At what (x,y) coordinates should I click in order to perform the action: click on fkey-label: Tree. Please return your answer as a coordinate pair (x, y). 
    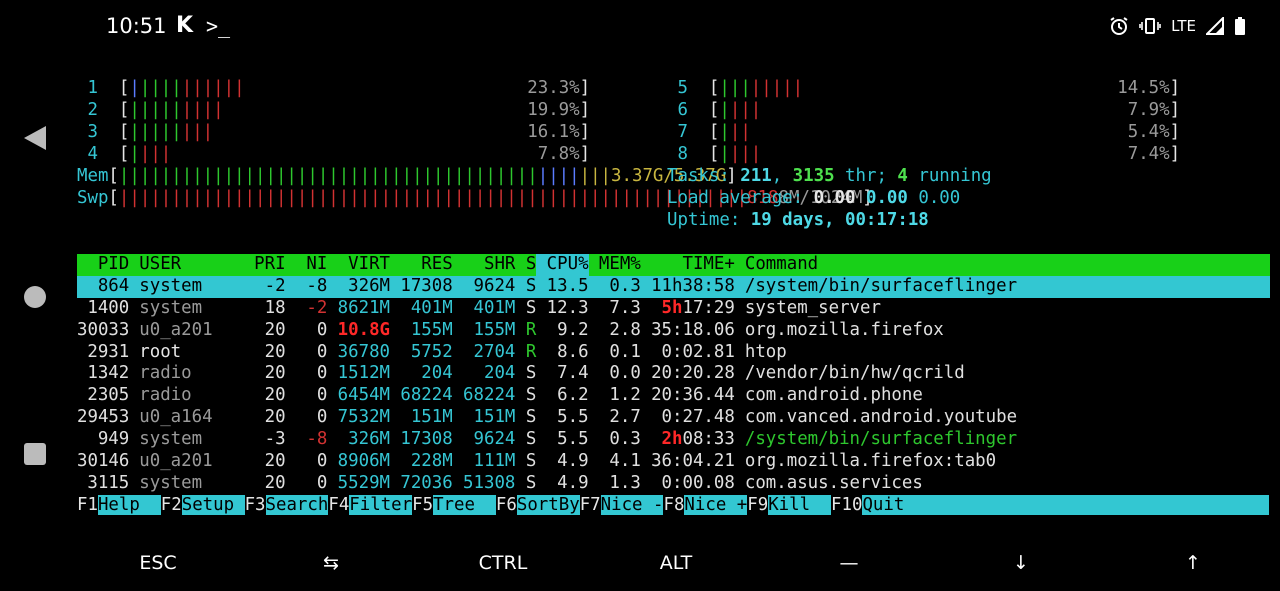
    Looking at the image, I should click on (464, 505).